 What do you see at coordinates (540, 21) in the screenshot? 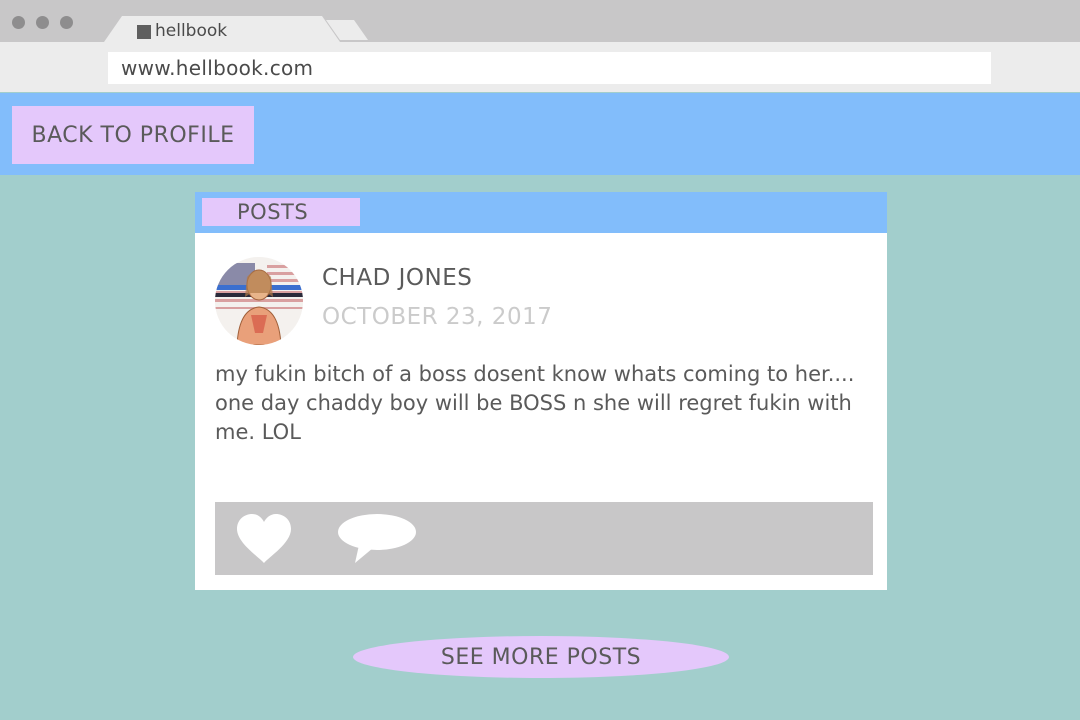
I see `browser-tab-strip: hellbook` at bounding box center [540, 21].